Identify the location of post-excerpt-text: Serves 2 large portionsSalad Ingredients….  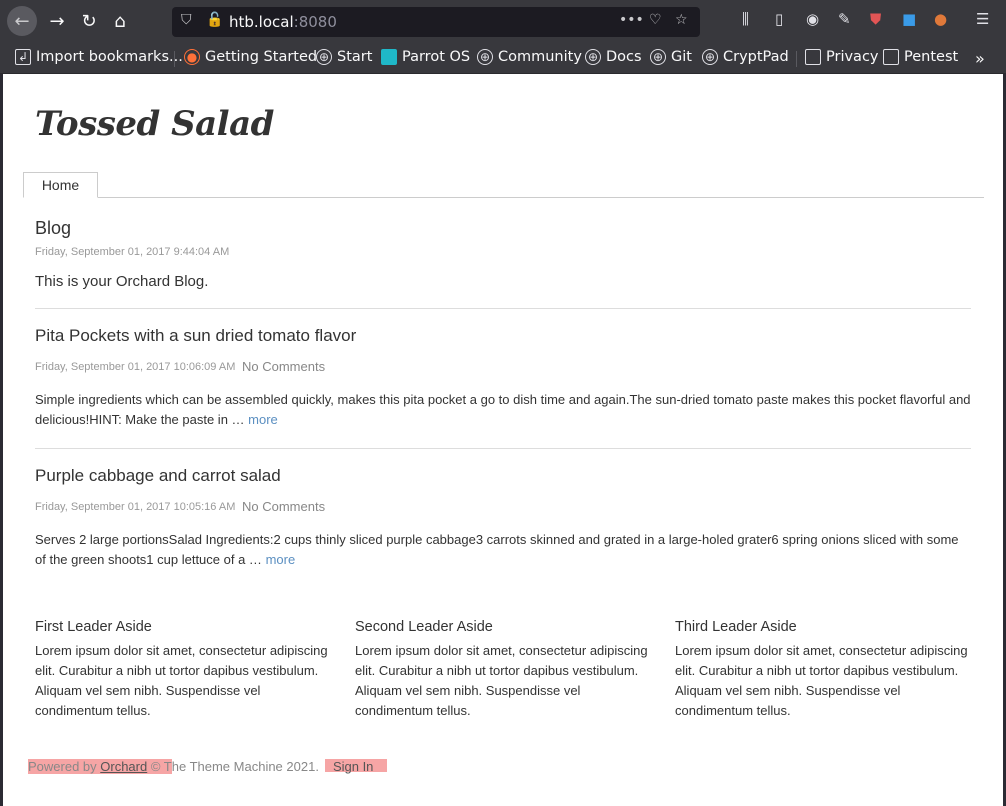
(497, 549).